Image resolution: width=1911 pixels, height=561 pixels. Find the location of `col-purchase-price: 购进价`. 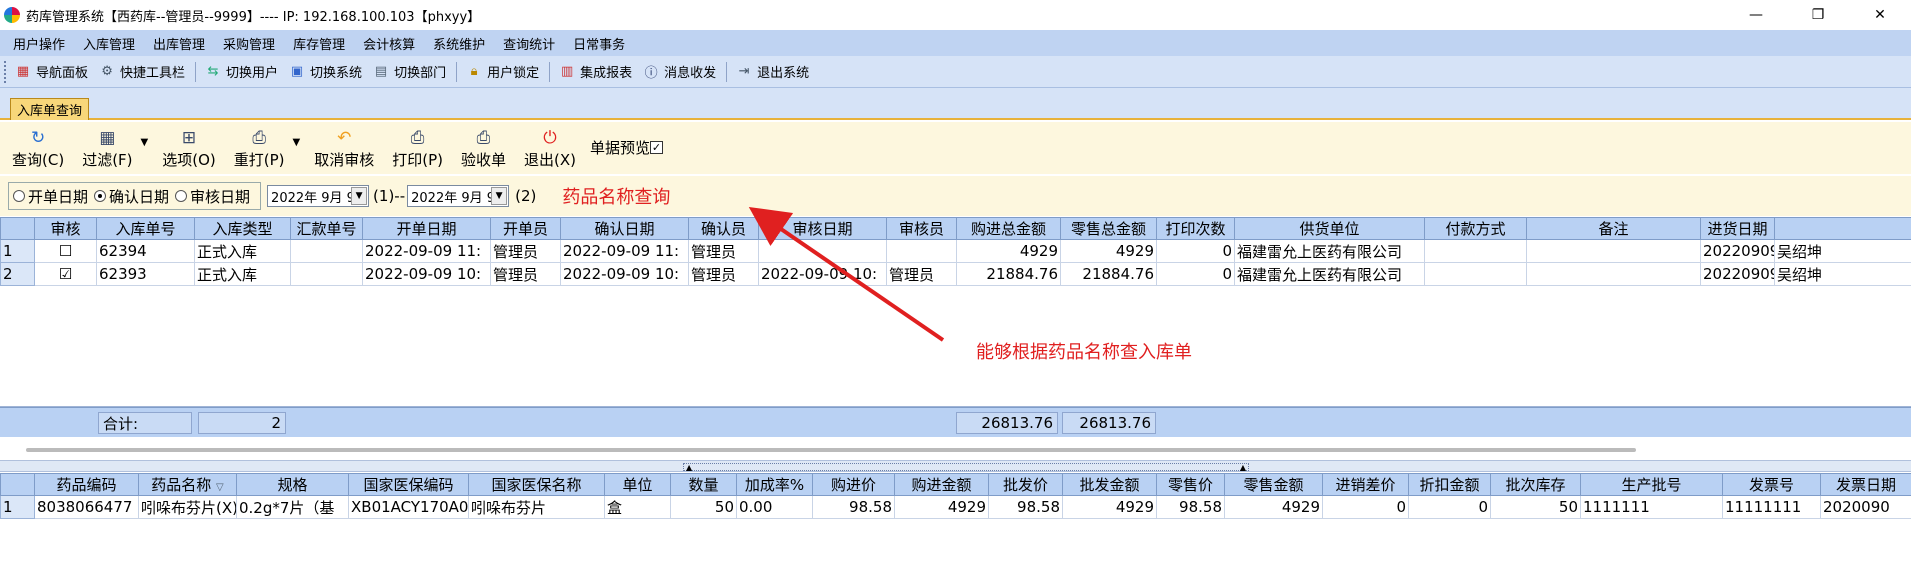

col-purchase-price: 购进价 is located at coordinates (853, 484).